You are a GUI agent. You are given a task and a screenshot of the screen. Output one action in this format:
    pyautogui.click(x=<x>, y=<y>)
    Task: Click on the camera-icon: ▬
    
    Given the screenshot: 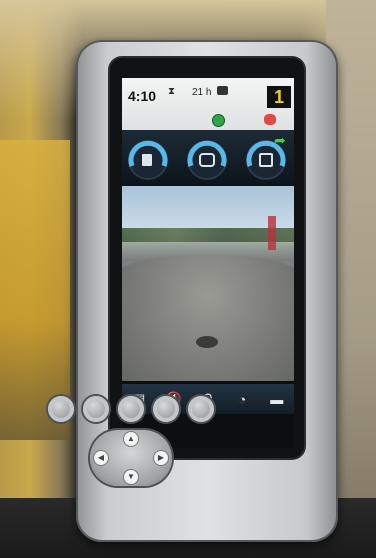 What is the action you would take?
    pyautogui.click(x=277, y=399)
    